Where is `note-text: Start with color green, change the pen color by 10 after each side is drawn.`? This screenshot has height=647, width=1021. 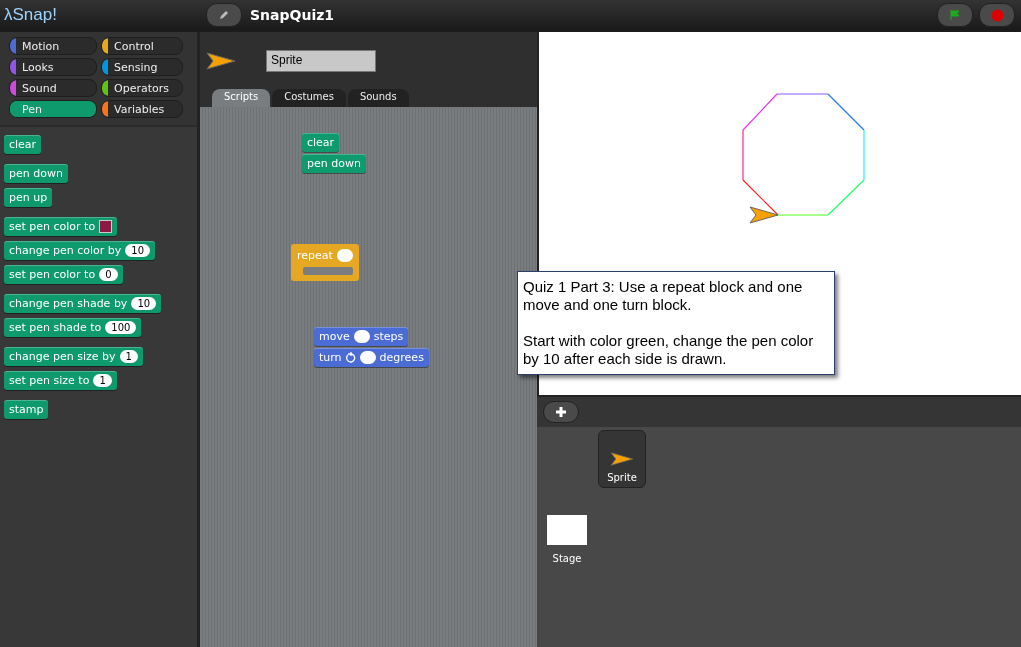 note-text: Start with color green, change the pen color by 10 after each side is drawn. is located at coordinates (669, 350).